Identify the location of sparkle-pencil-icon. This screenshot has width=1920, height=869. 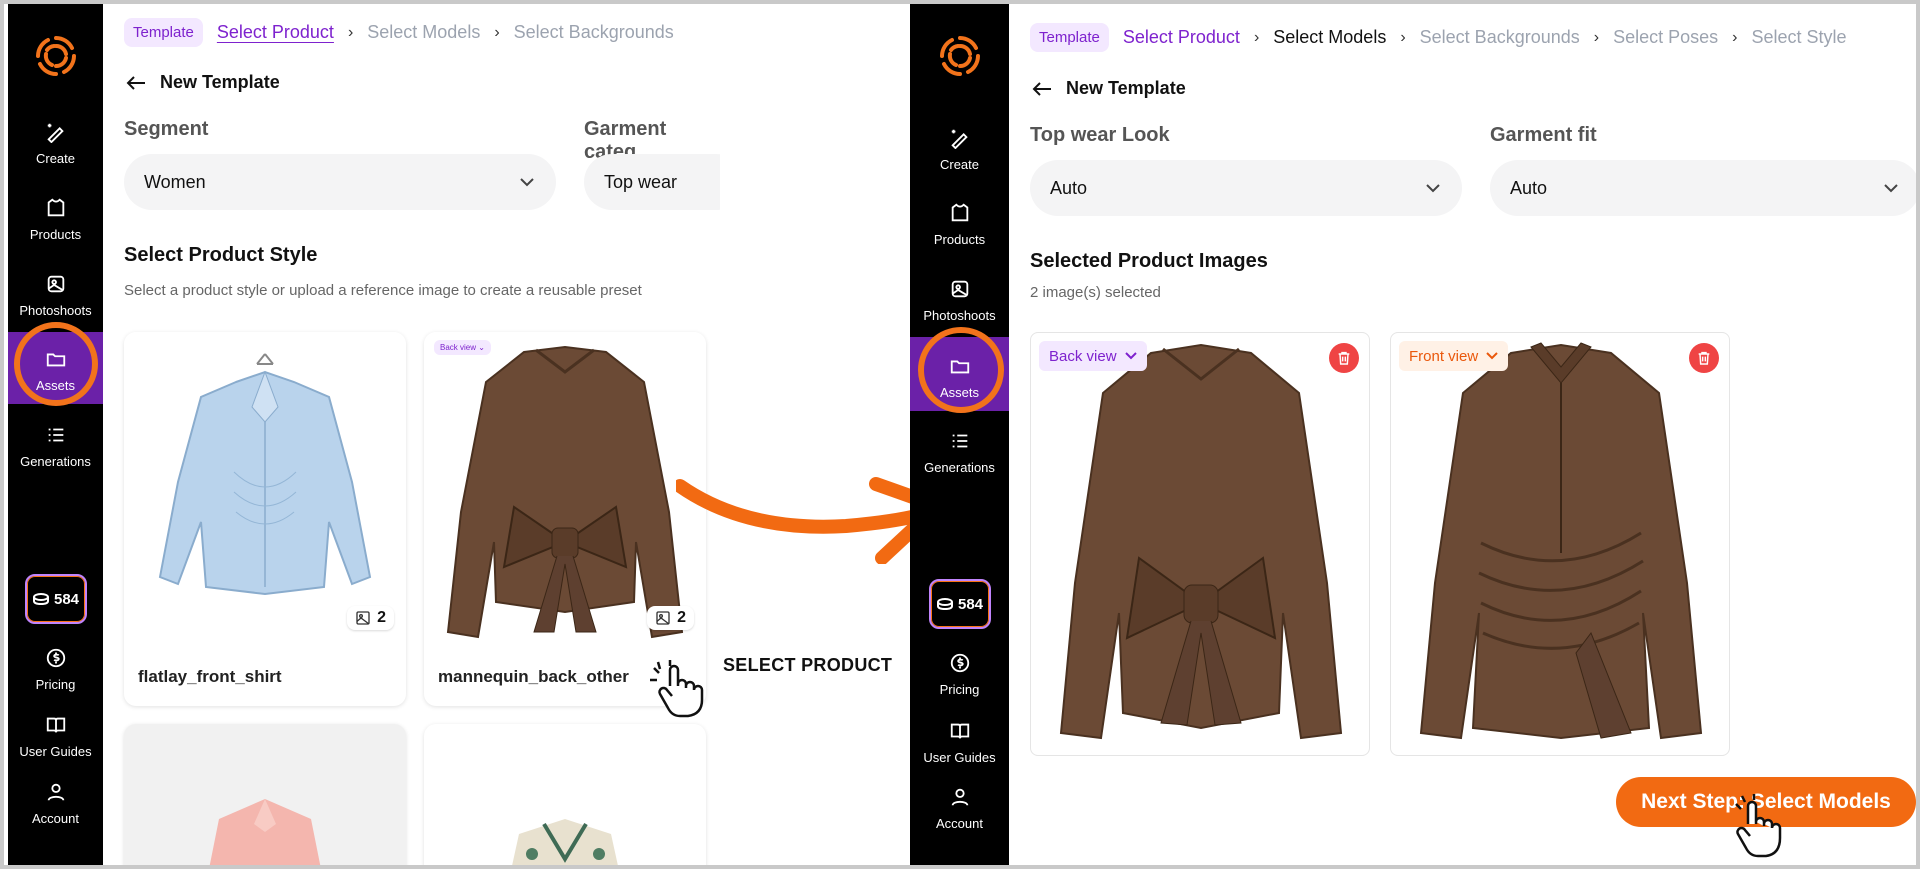
(55, 133).